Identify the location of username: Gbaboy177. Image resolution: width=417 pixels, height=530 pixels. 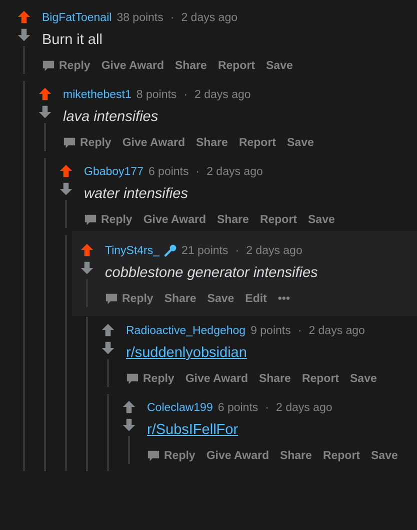
(114, 172).